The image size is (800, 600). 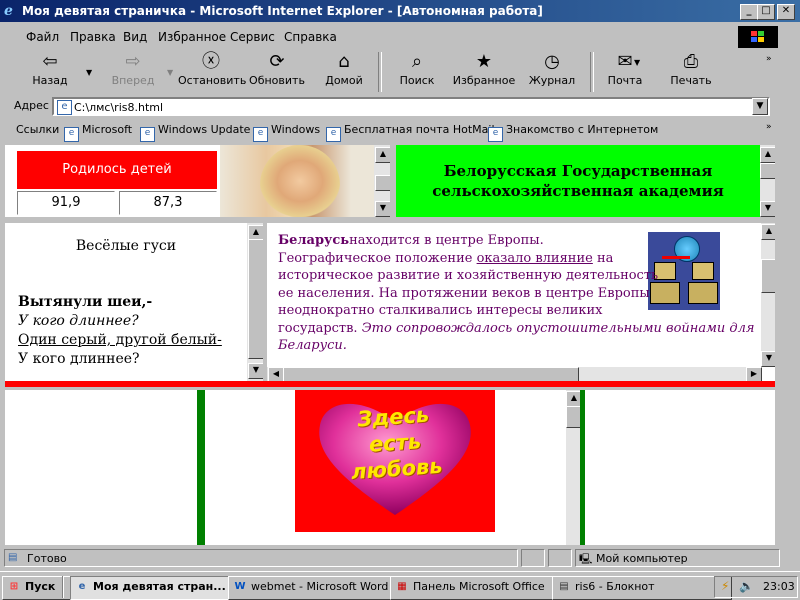 I want to click on poem-frame-scrollbar: ▲ ▼, so click(x=255, y=302).